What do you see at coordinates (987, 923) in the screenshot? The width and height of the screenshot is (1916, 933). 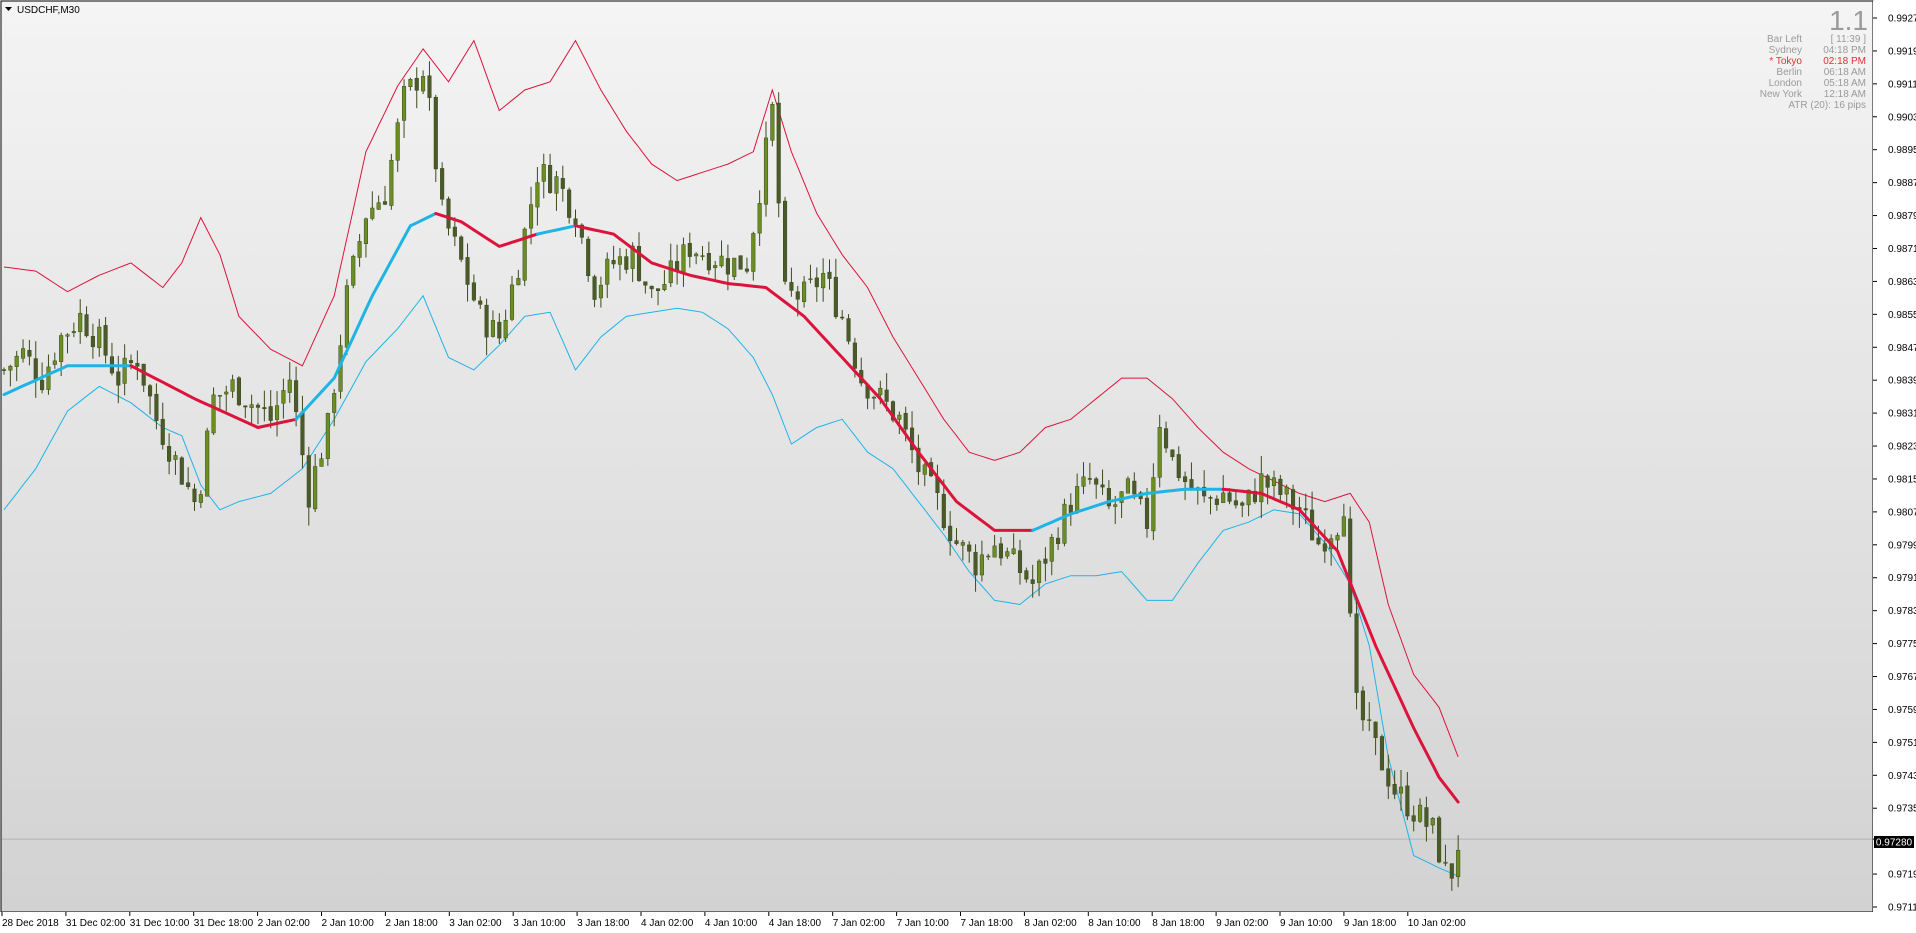 I see `time-tick-label: 7 Jan 18:00` at bounding box center [987, 923].